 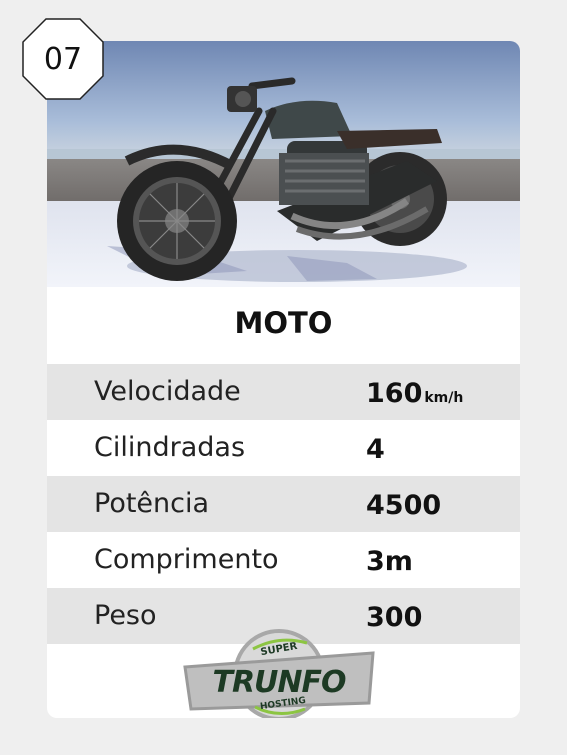 What do you see at coordinates (444, 398) in the screenshot?
I see `stat-unit: km/h` at bounding box center [444, 398].